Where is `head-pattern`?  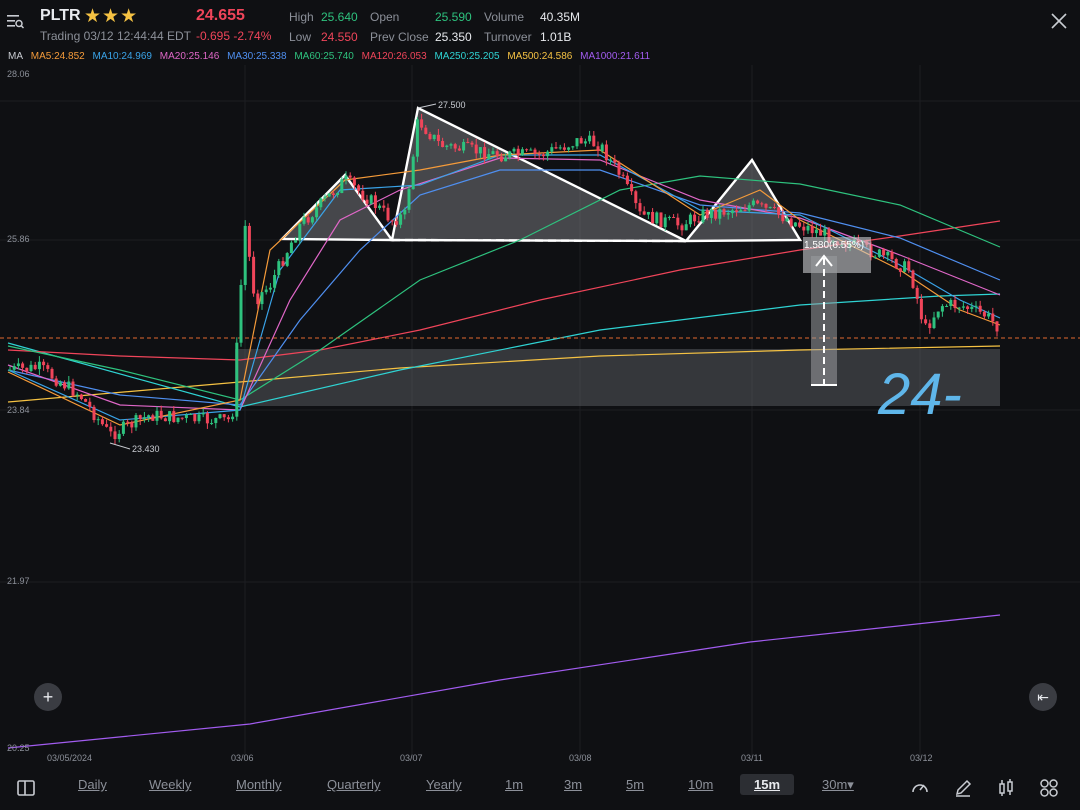
head-pattern is located at coordinates (538, 174).